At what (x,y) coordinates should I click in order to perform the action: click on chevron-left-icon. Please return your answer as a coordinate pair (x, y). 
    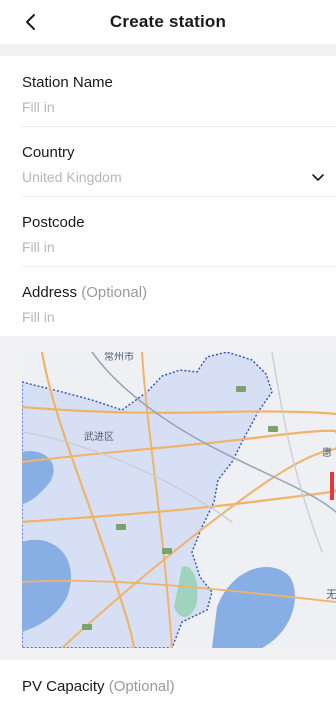
    Looking at the image, I should click on (30, 22).